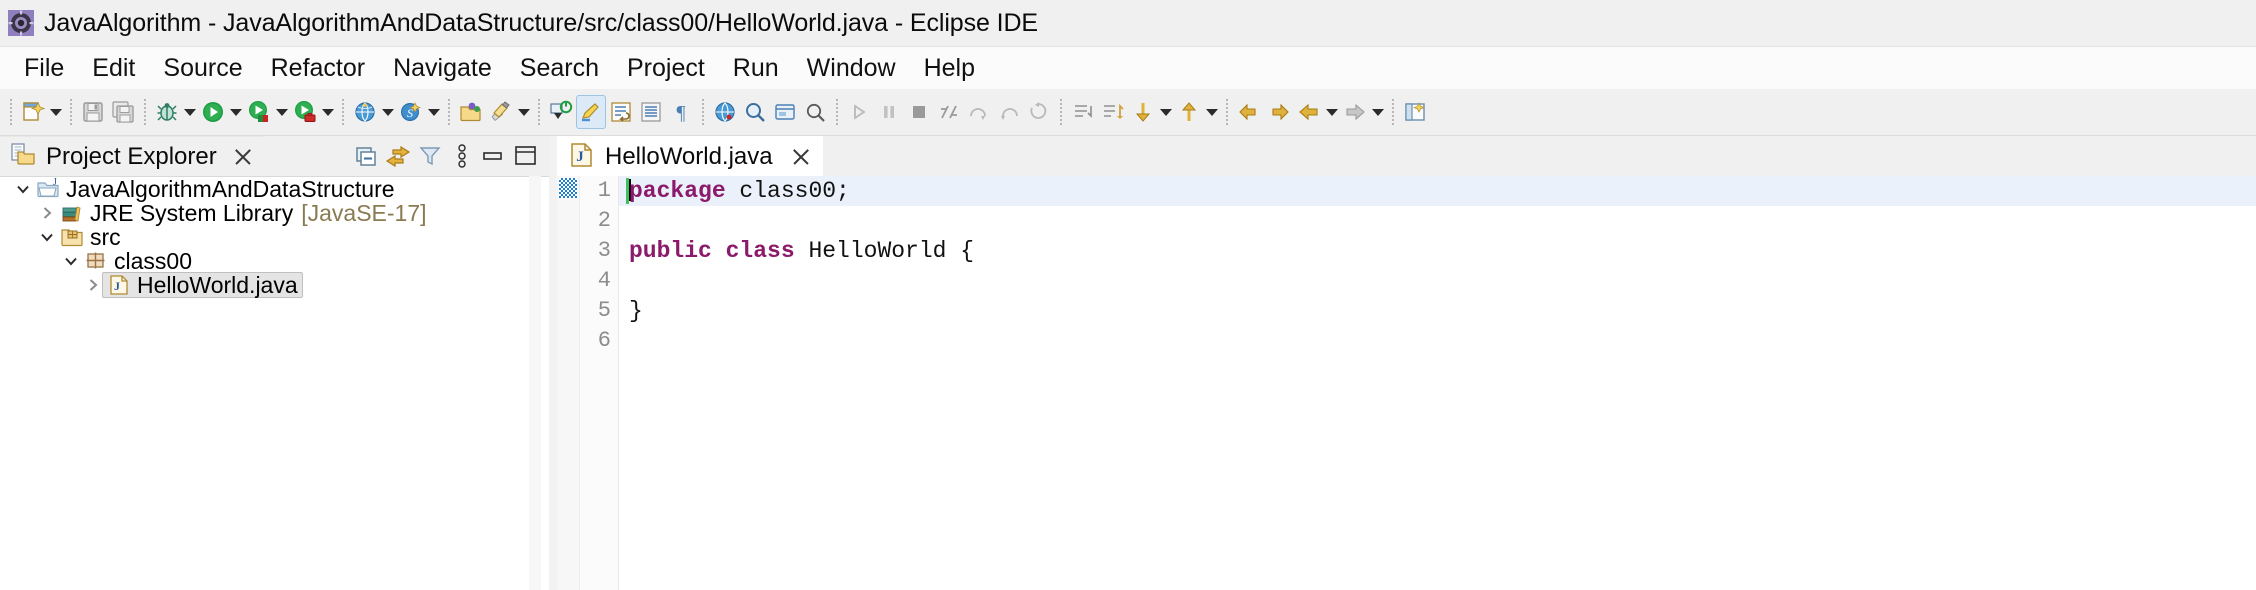 This screenshot has width=2256, height=590. I want to click on code-token-plain: HelloWorld {, so click(884, 251).